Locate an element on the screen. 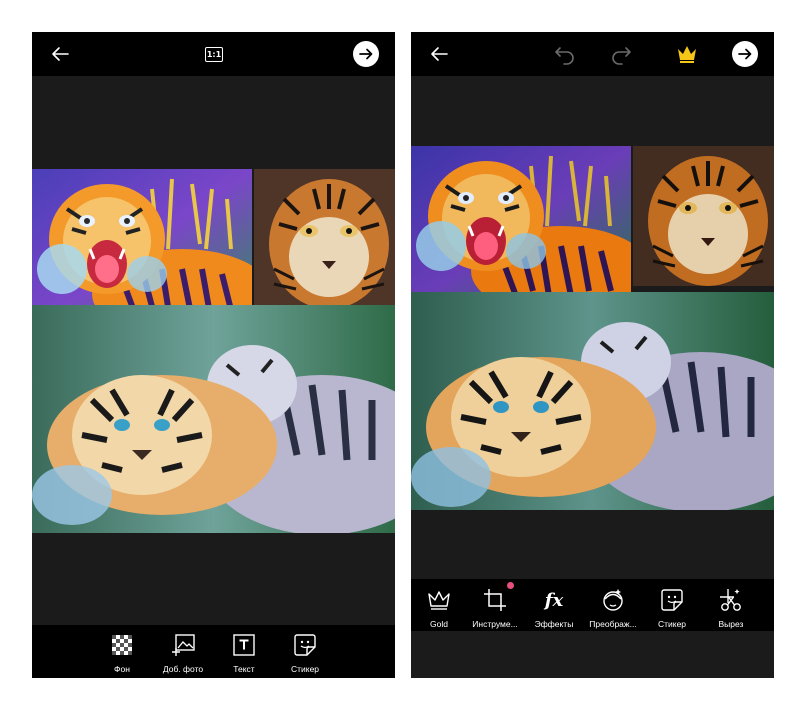 The height and width of the screenshot is (710, 806). tool-gold: Gold is located at coordinates (441, 608).